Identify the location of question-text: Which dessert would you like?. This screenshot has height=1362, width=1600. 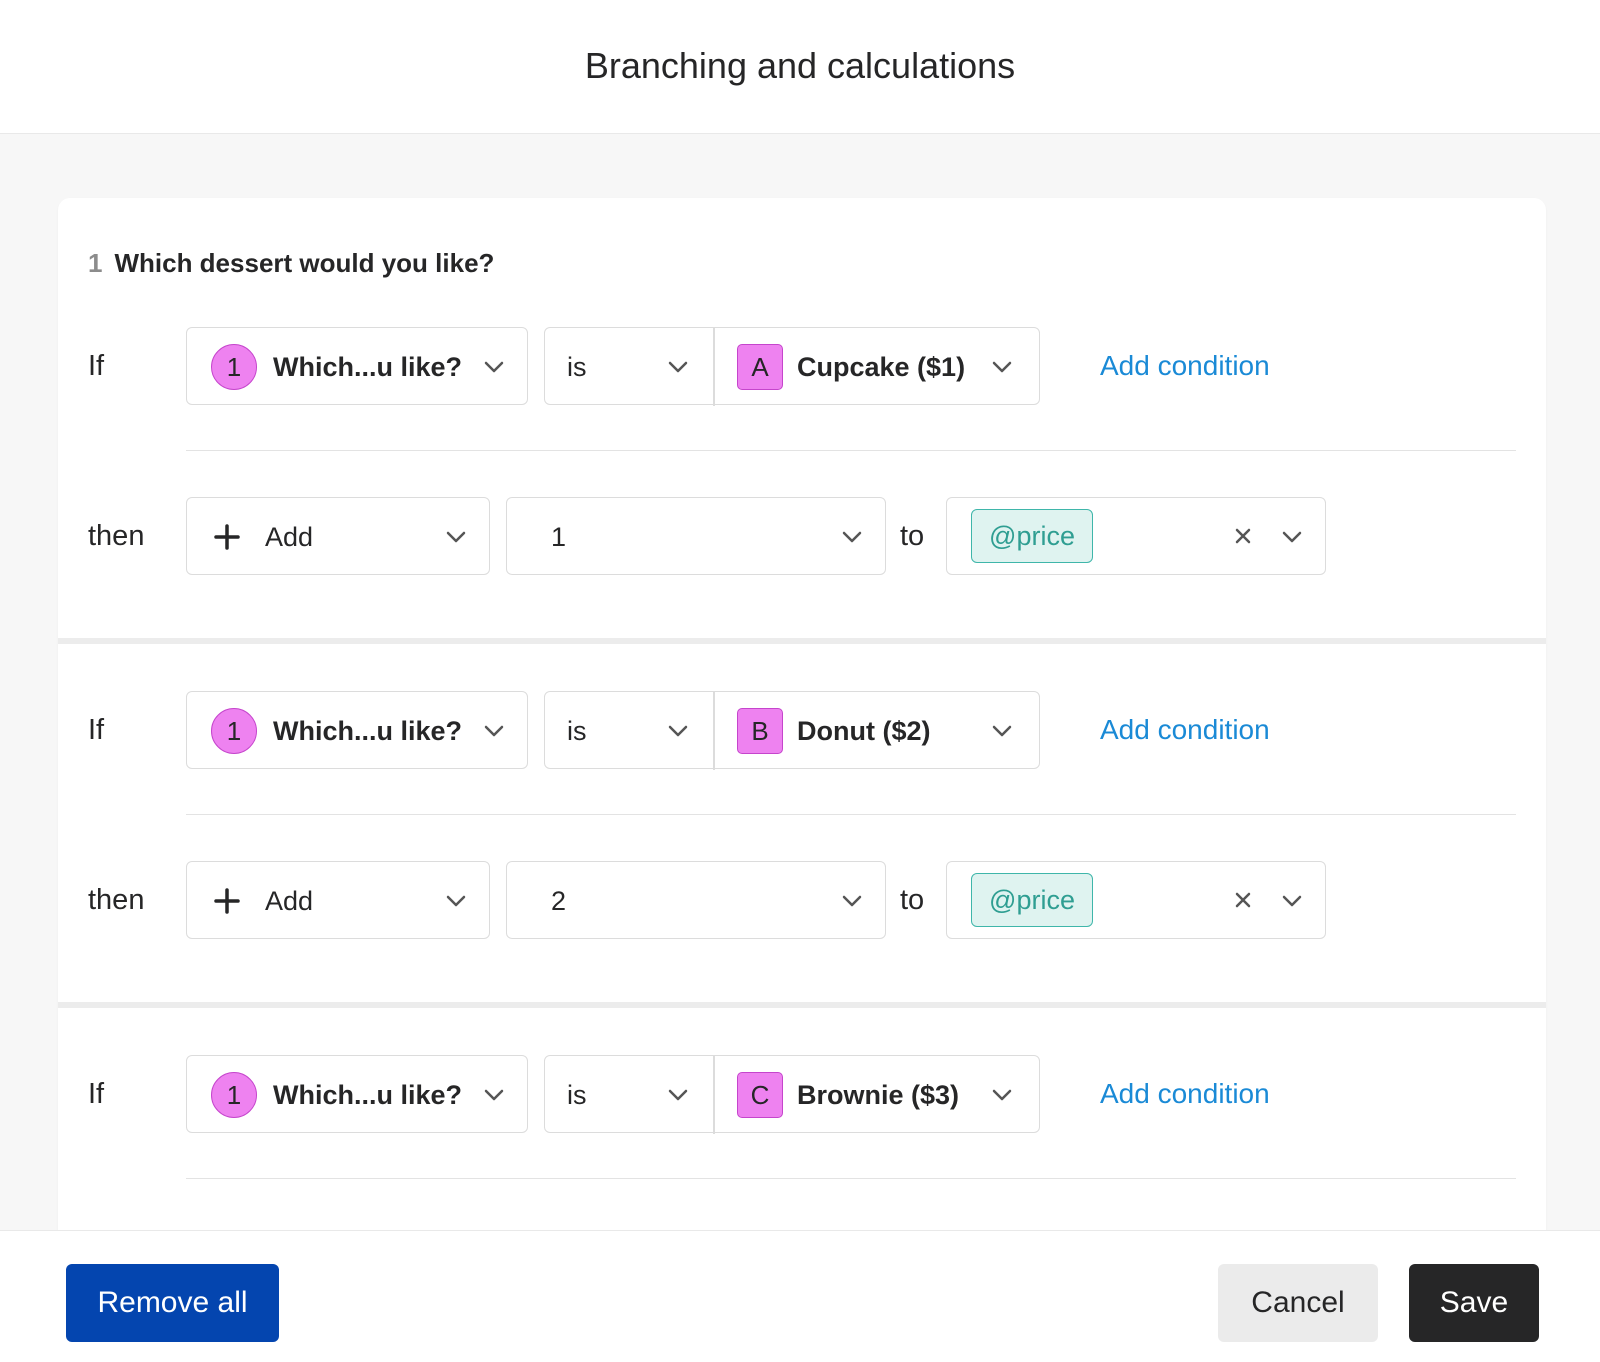
(304, 263).